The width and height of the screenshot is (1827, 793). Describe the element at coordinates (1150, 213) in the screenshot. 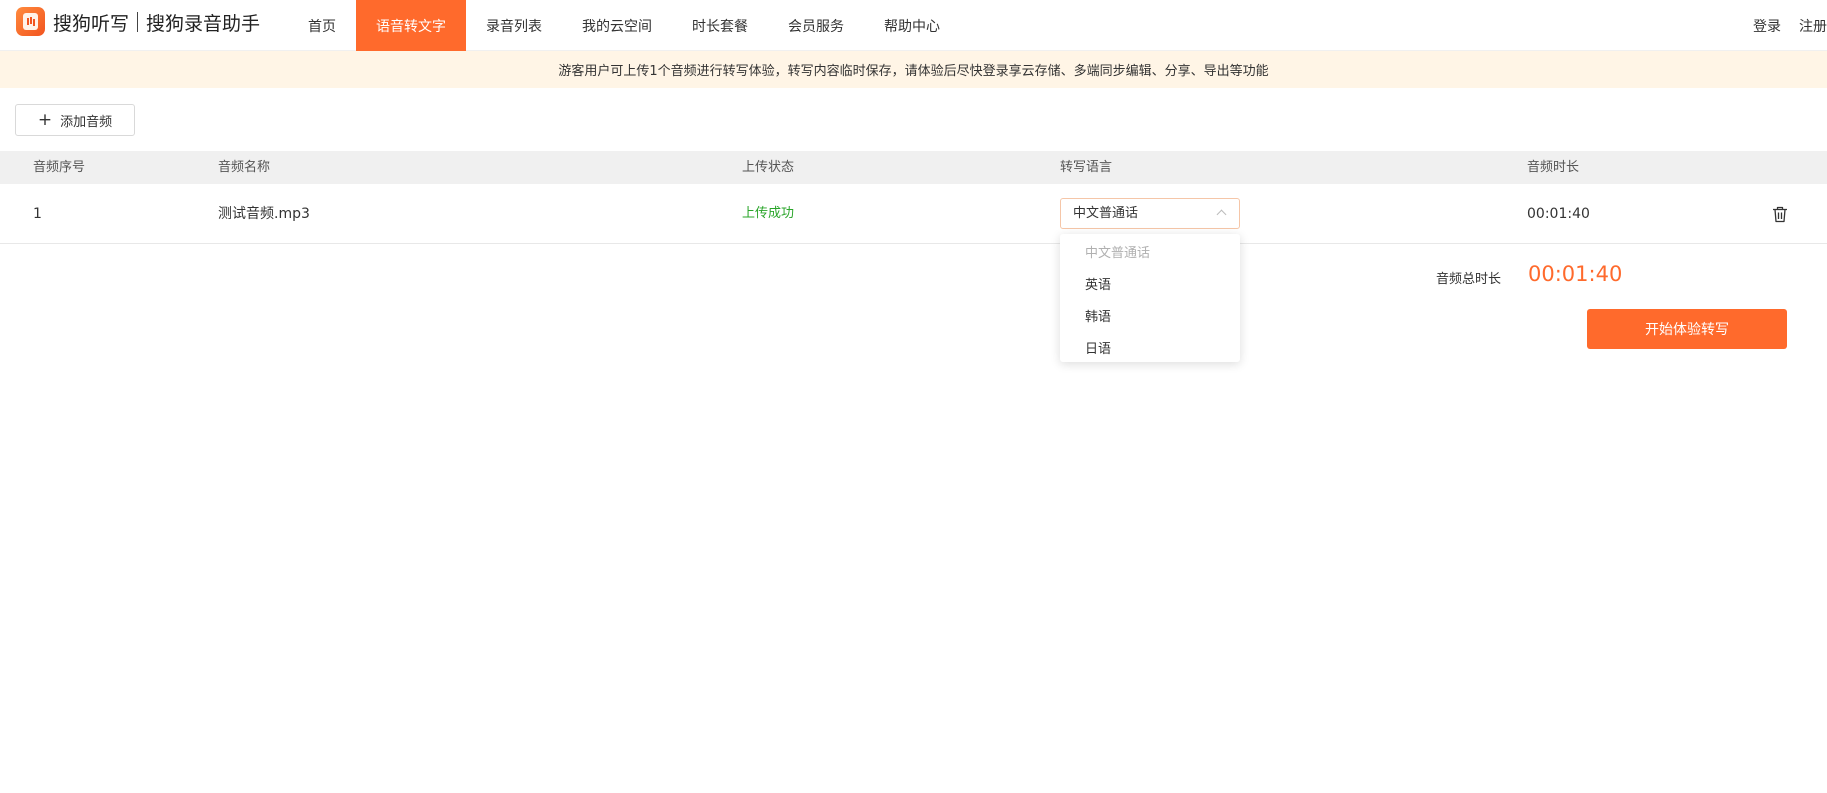

I see `language-select: 中文普通话` at that location.